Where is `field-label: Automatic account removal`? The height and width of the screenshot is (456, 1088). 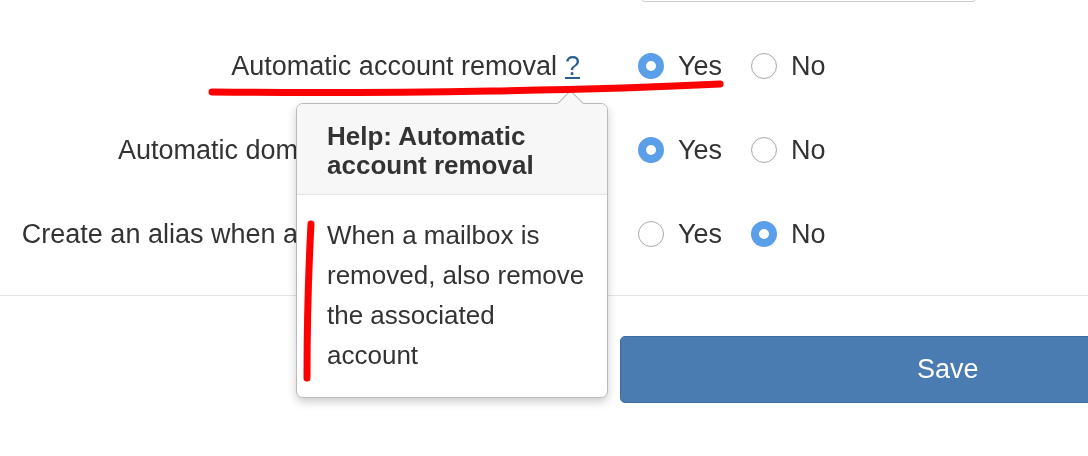 field-label: Automatic account removal is located at coordinates (394, 66).